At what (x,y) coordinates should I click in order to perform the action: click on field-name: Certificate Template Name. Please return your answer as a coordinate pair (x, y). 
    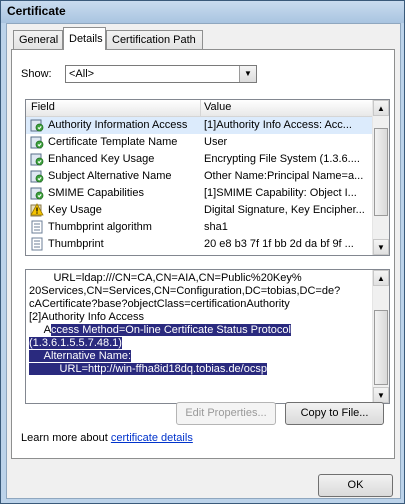
    Looking at the image, I should click on (113, 142).